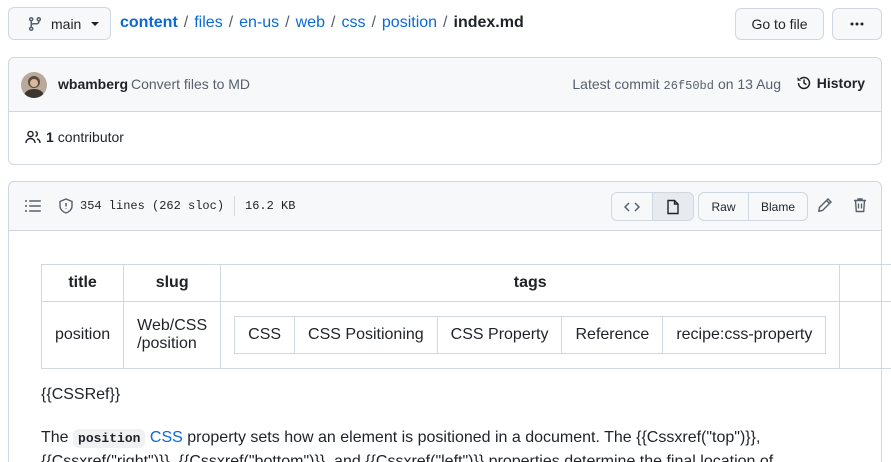  I want to click on list-unordered-icon, so click(33, 206).